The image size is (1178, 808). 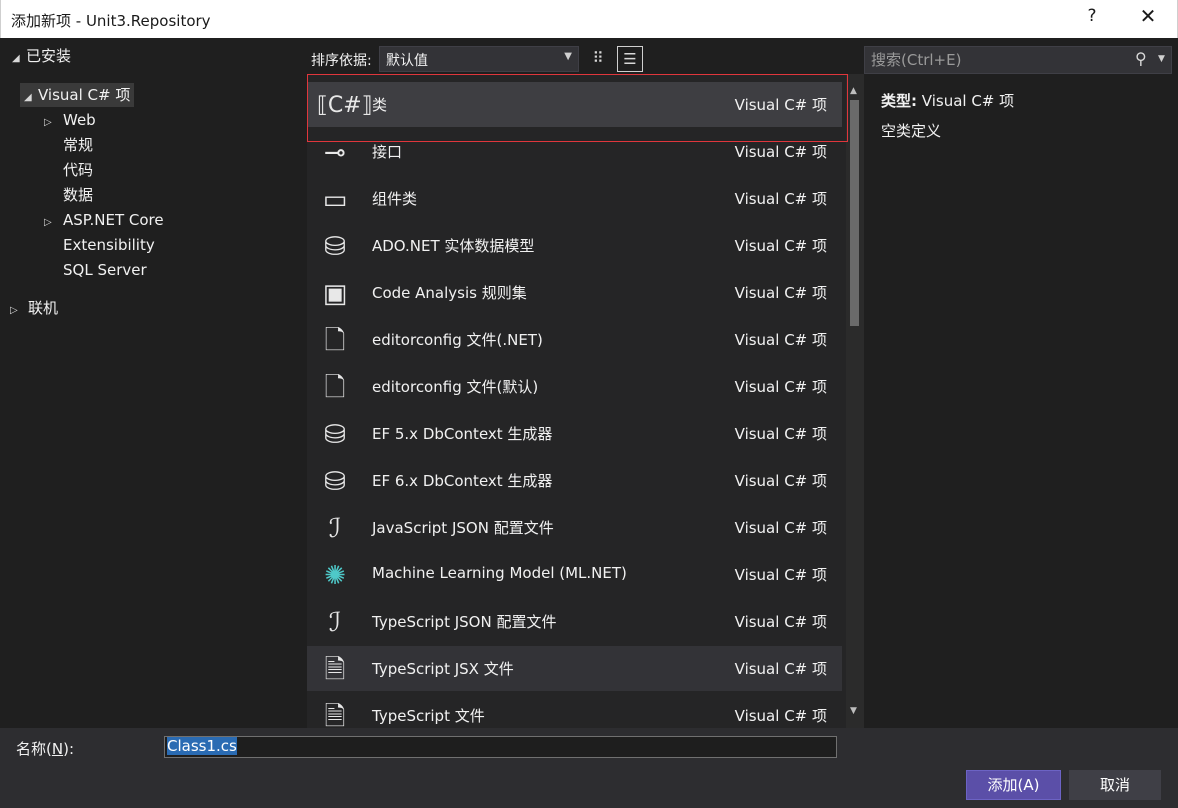 What do you see at coordinates (341, 61) in the screenshot?
I see `sort-label: 排序依据:` at bounding box center [341, 61].